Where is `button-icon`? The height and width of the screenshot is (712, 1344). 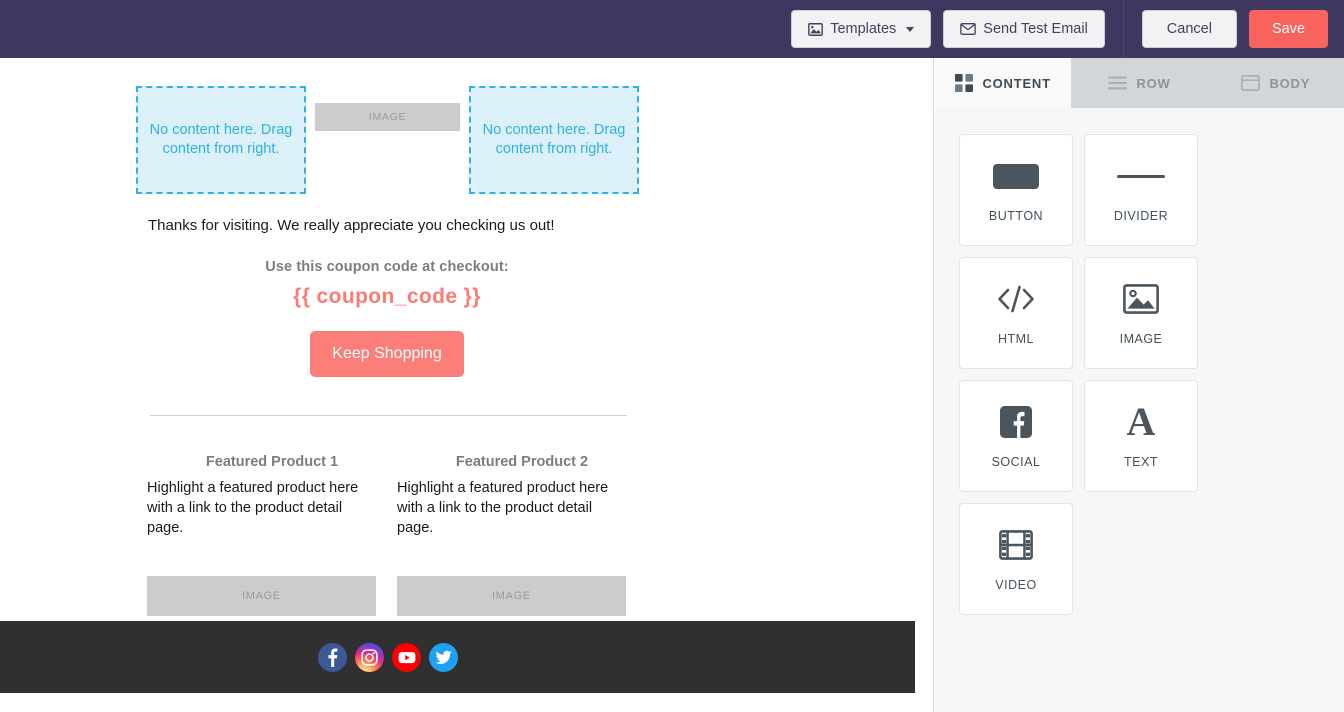
button-icon is located at coordinates (1016, 176).